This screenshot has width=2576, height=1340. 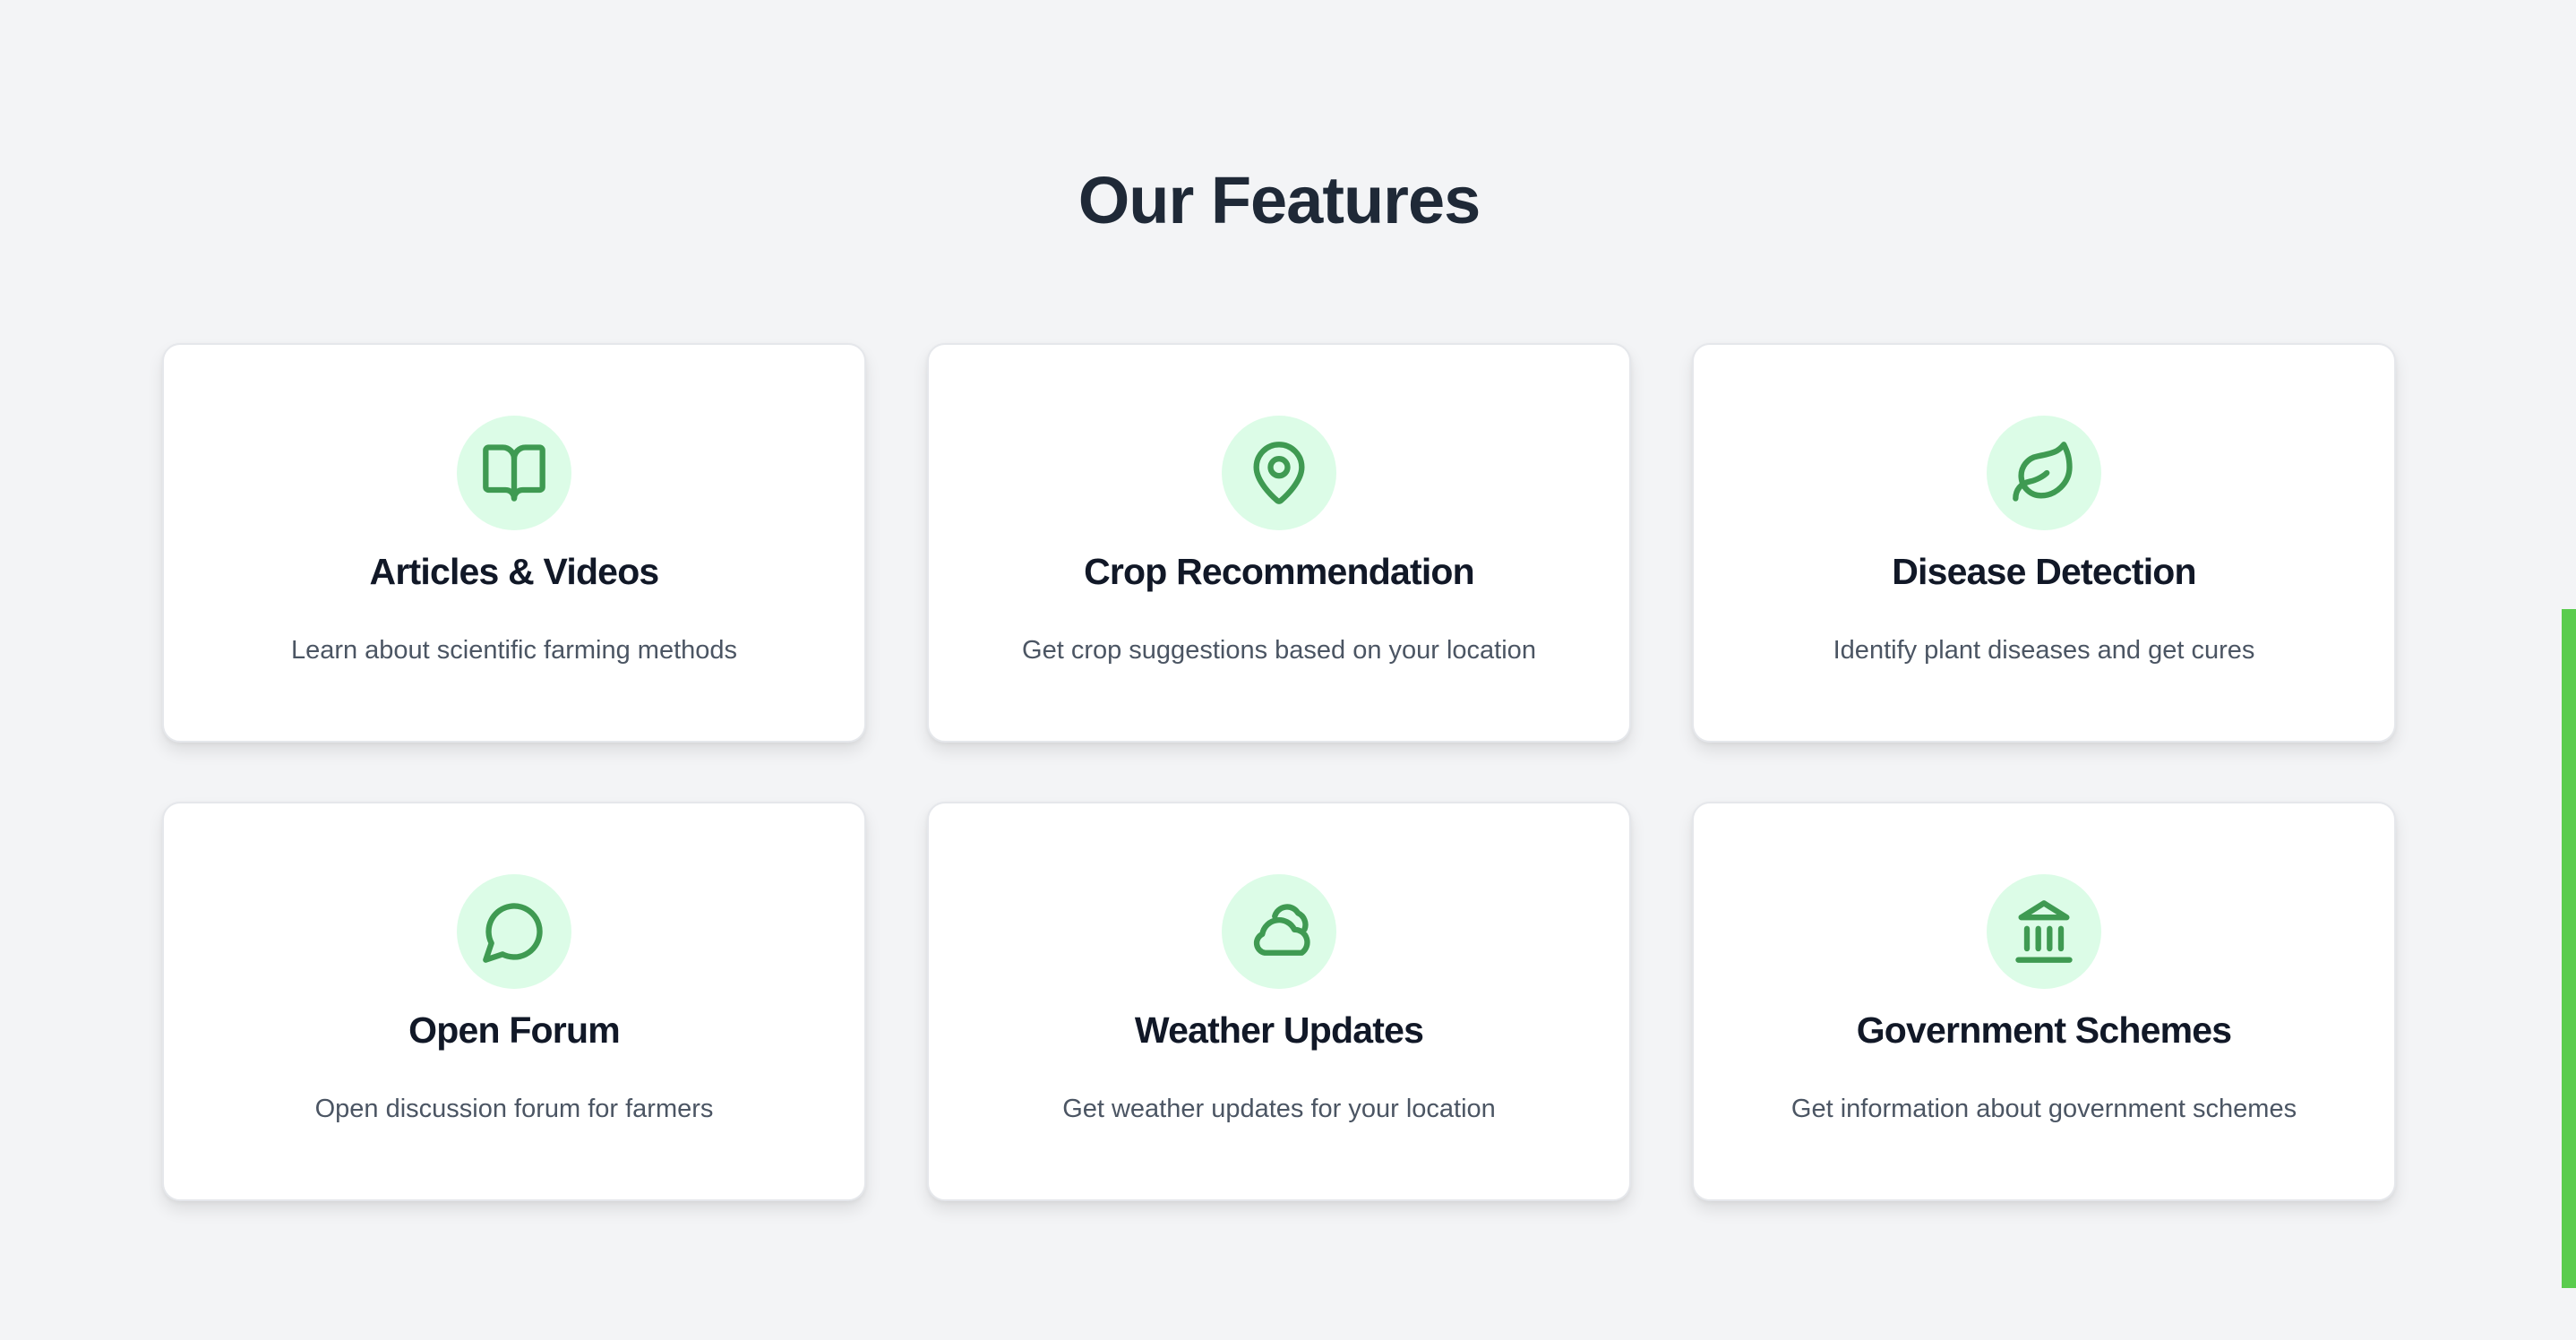 What do you see at coordinates (2569, 948) in the screenshot?
I see `scroll-indicator` at bounding box center [2569, 948].